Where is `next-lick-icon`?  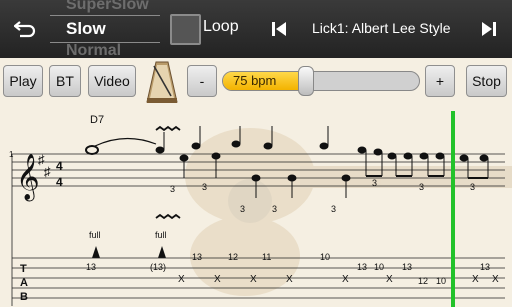 next-lick-icon is located at coordinates (489, 29).